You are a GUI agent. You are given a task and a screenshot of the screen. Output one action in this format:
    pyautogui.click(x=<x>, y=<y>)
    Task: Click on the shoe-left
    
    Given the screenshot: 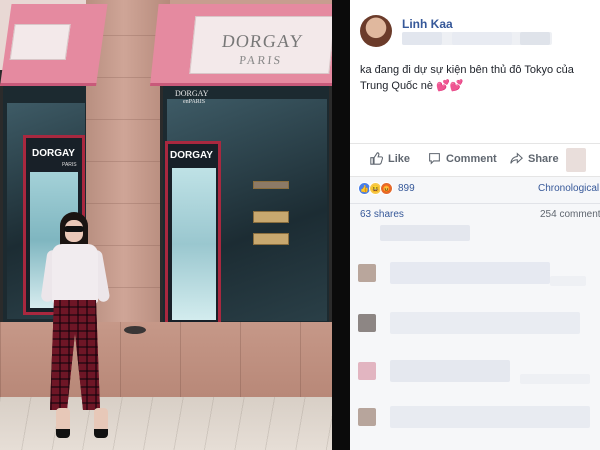 What is the action you would take?
    pyautogui.click(x=63, y=423)
    